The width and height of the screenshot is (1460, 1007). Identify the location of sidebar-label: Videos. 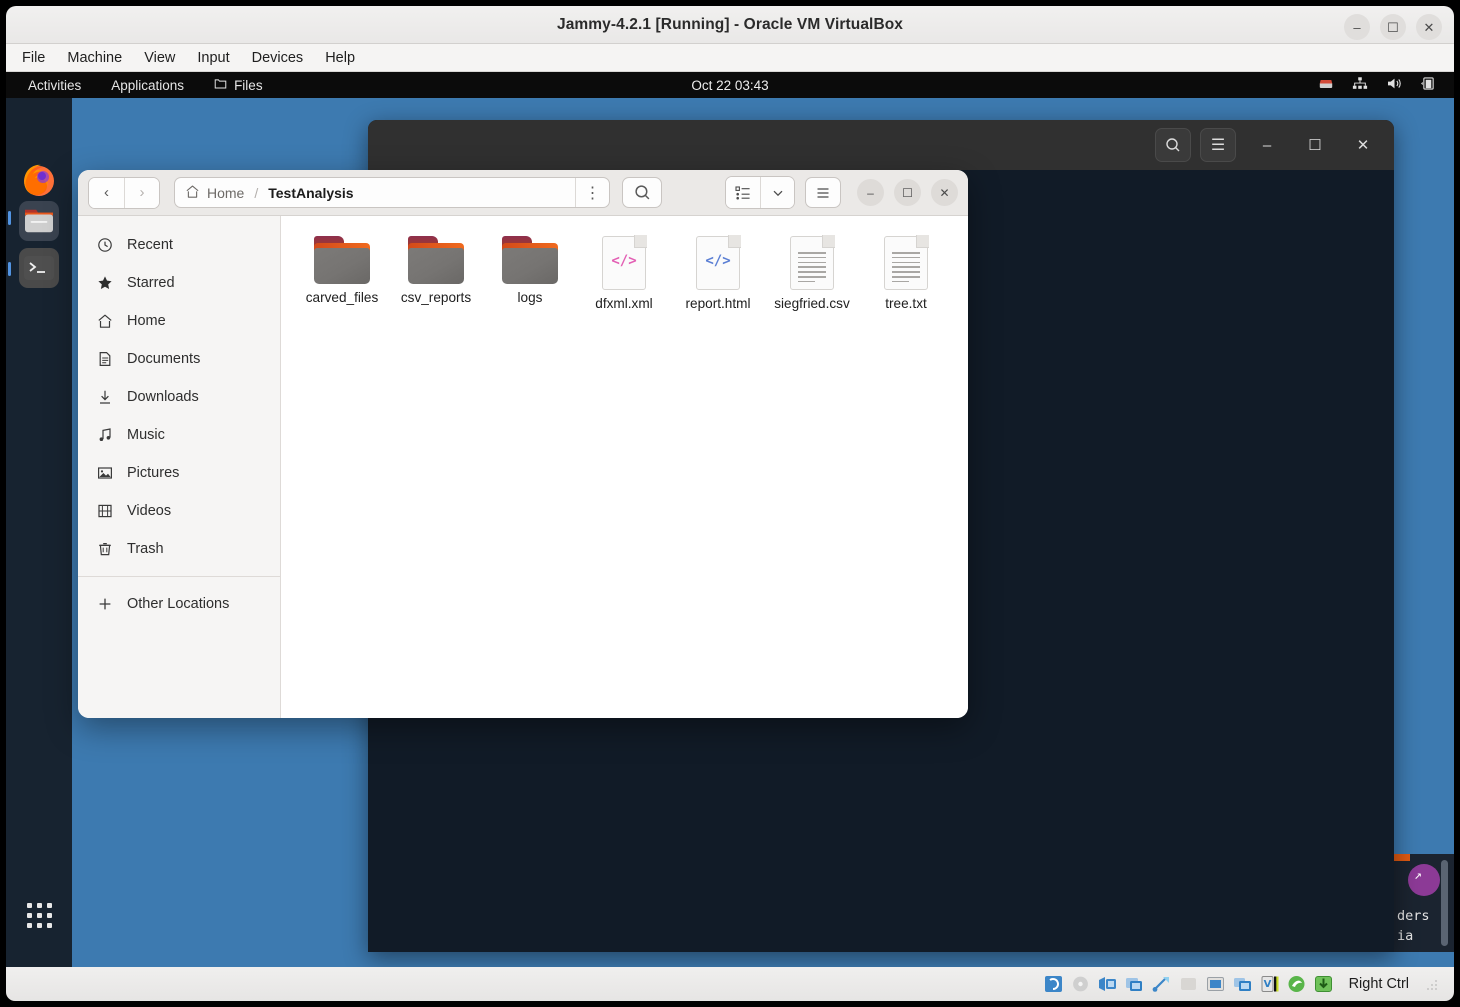
(149, 511).